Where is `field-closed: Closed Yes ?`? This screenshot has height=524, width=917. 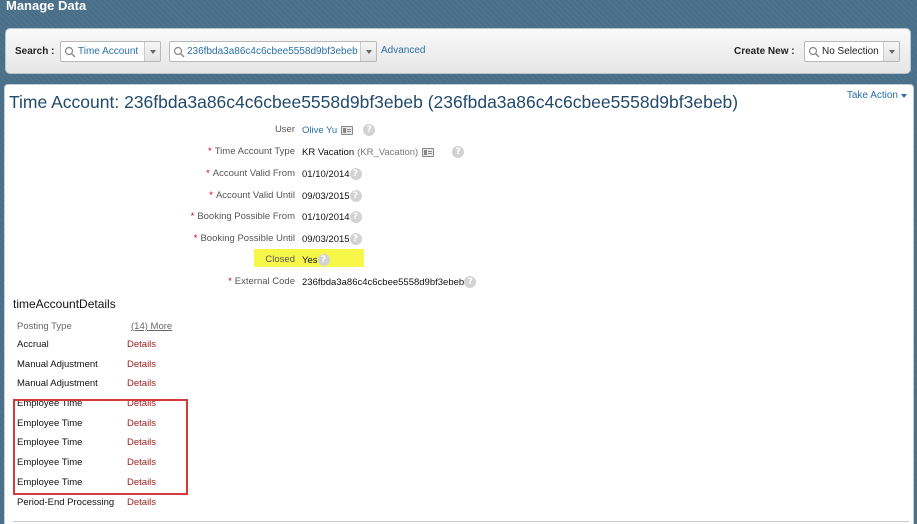 field-closed: Closed Yes ? is located at coordinates (455, 259).